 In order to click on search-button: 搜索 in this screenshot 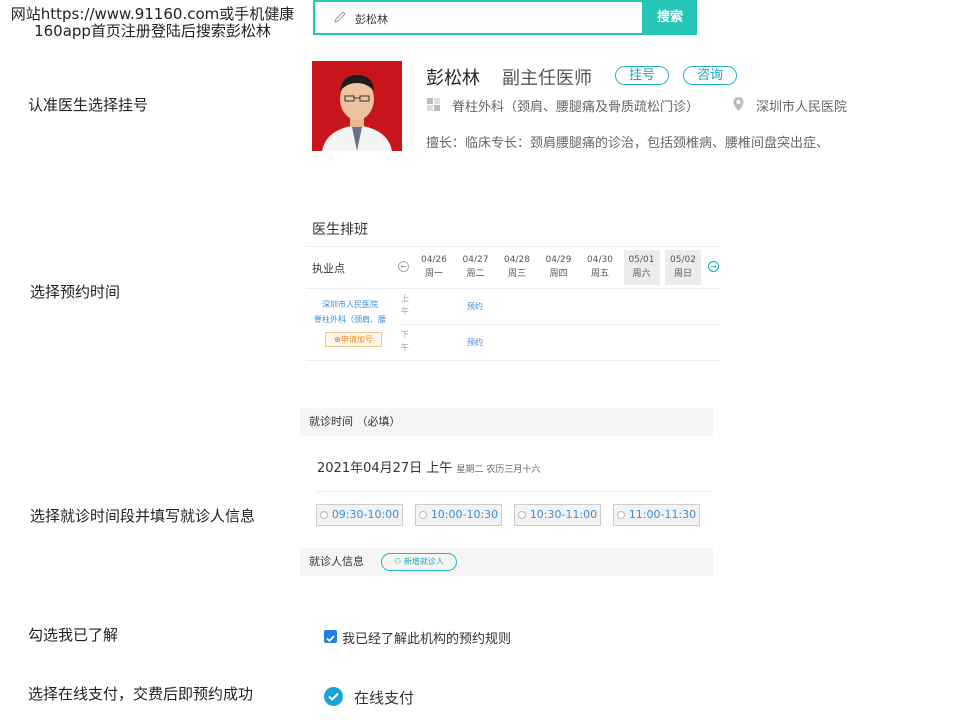, I will do `click(670, 17)`.